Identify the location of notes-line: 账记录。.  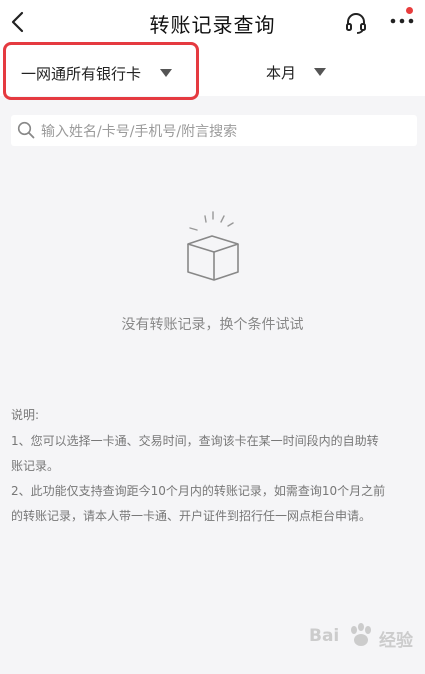
(35, 466).